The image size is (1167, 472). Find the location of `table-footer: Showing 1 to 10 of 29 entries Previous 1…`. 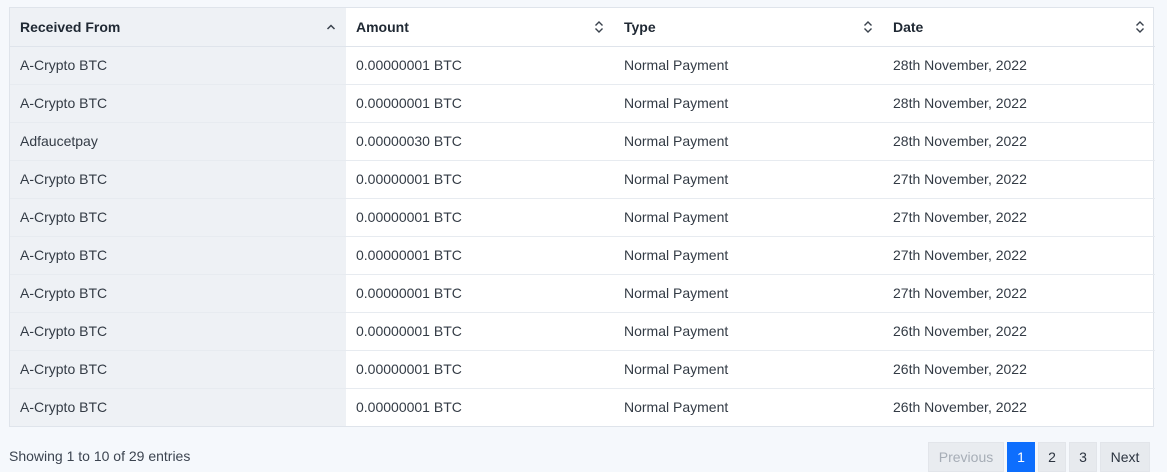

table-footer: Showing 1 to 10 of 29 entries Previous 1… is located at coordinates (581, 456).